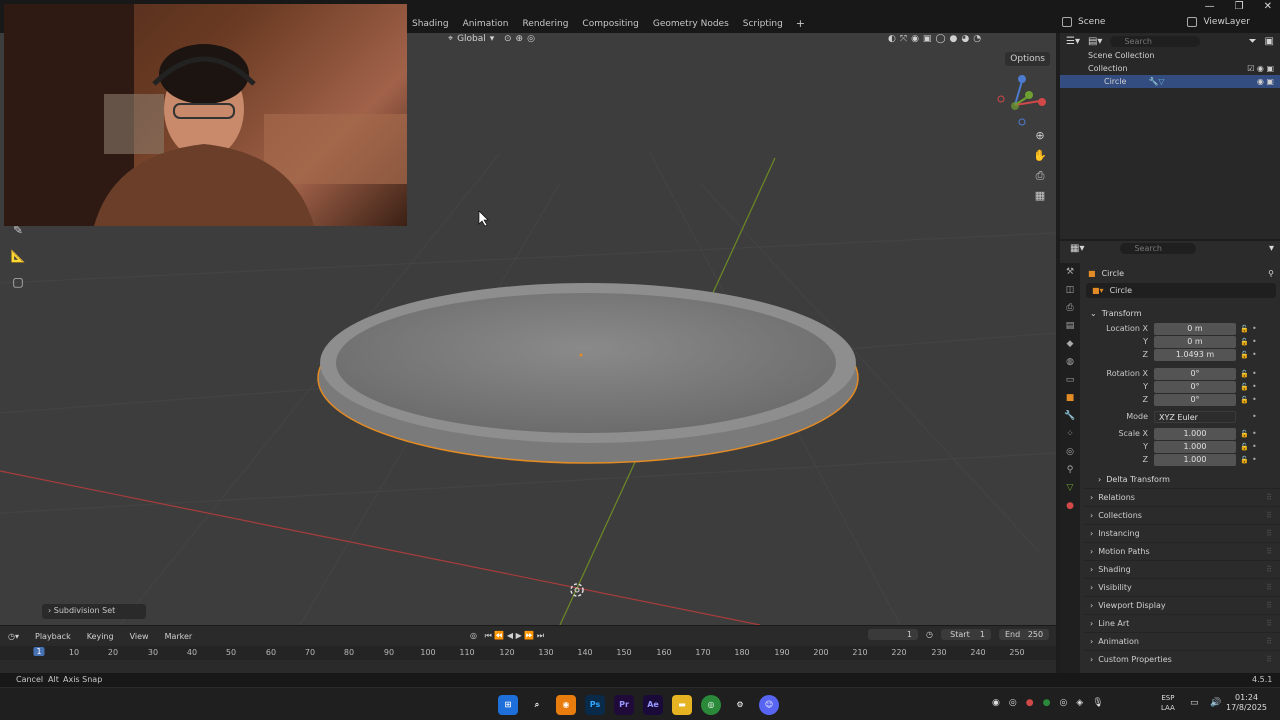 The height and width of the screenshot is (720, 1280). What do you see at coordinates (1260, 68) in the screenshot?
I see `visibility-eye-icon: ☑ ◉ ▣` at bounding box center [1260, 68].